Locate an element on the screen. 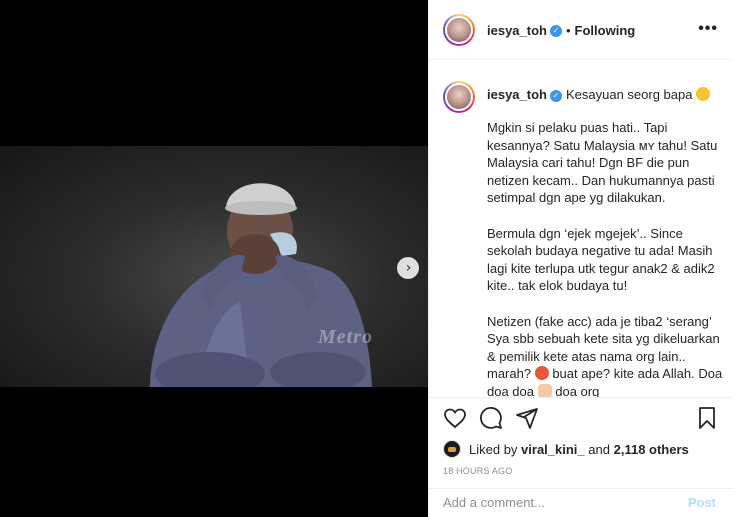 Image resolution: width=733 pixels, height=517 pixels. caption-header: iesya_toh ✓ Kesayuan seorg bapa is located at coordinates (599, 94).